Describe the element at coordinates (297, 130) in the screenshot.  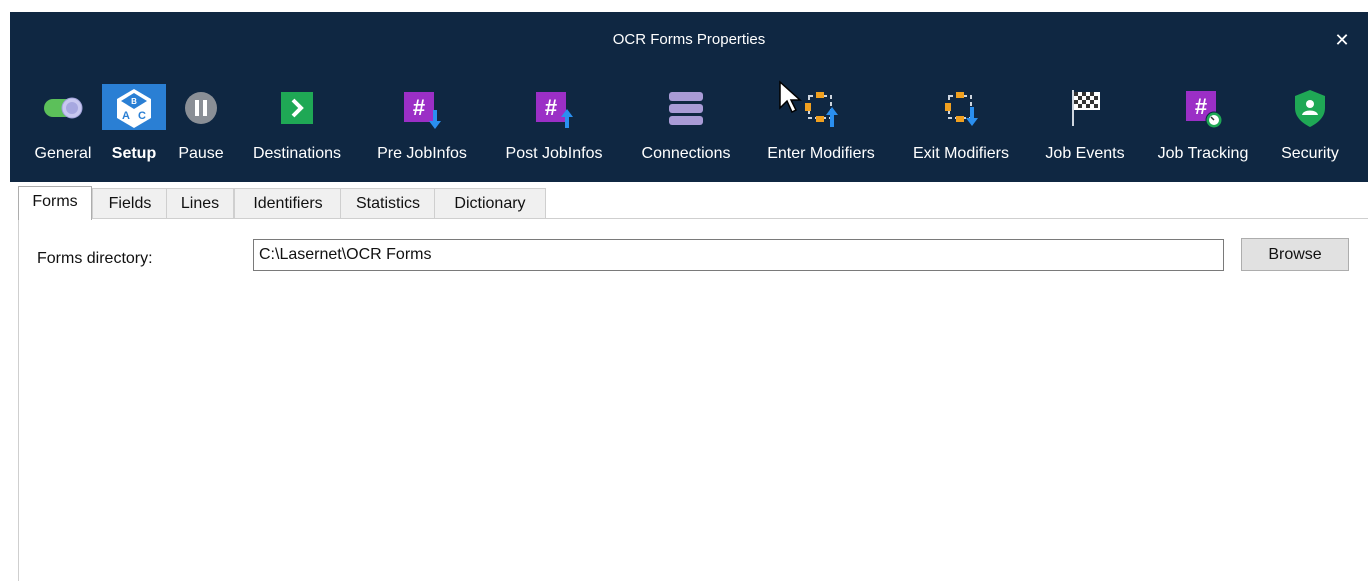
I see `toolbar-destinations: Destinations` at that location.